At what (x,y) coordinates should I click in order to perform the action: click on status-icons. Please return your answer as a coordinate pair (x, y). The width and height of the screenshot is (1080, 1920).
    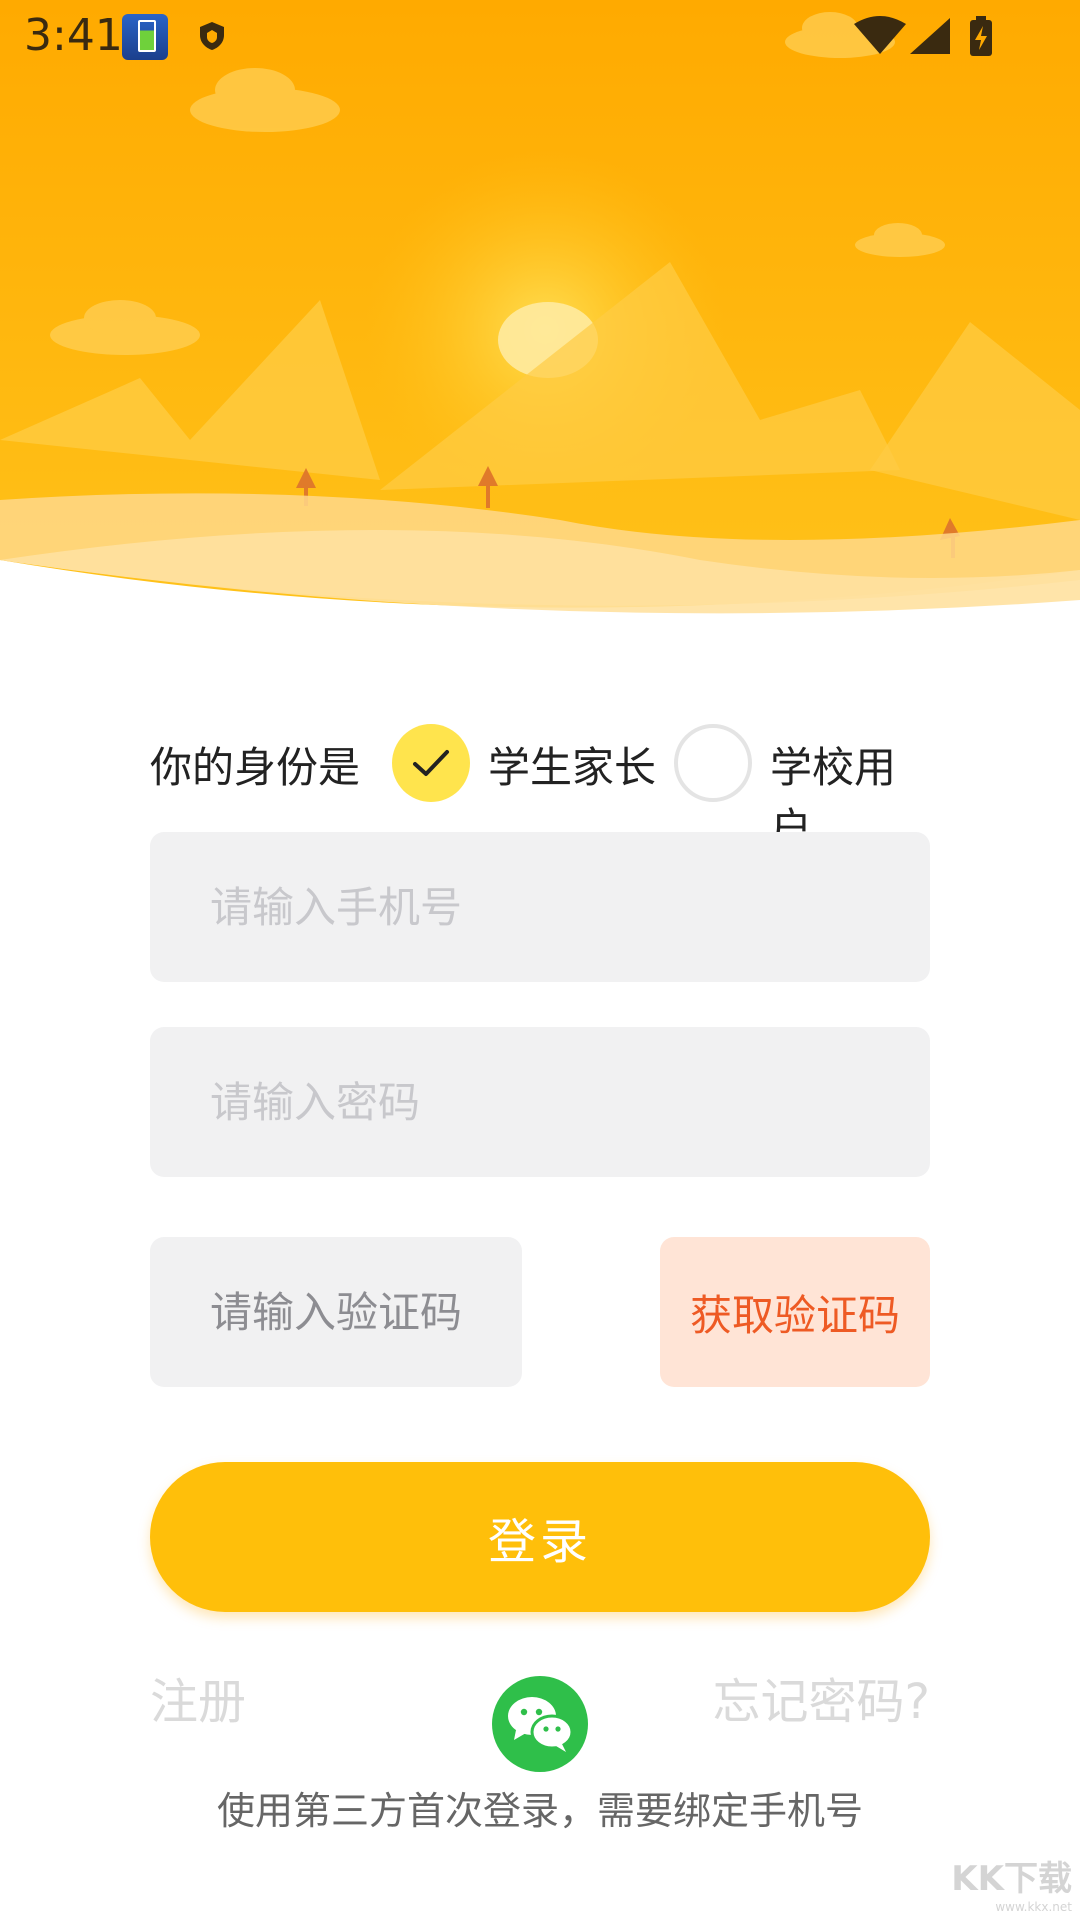
    Looking at the image, I should click on (925, 38).